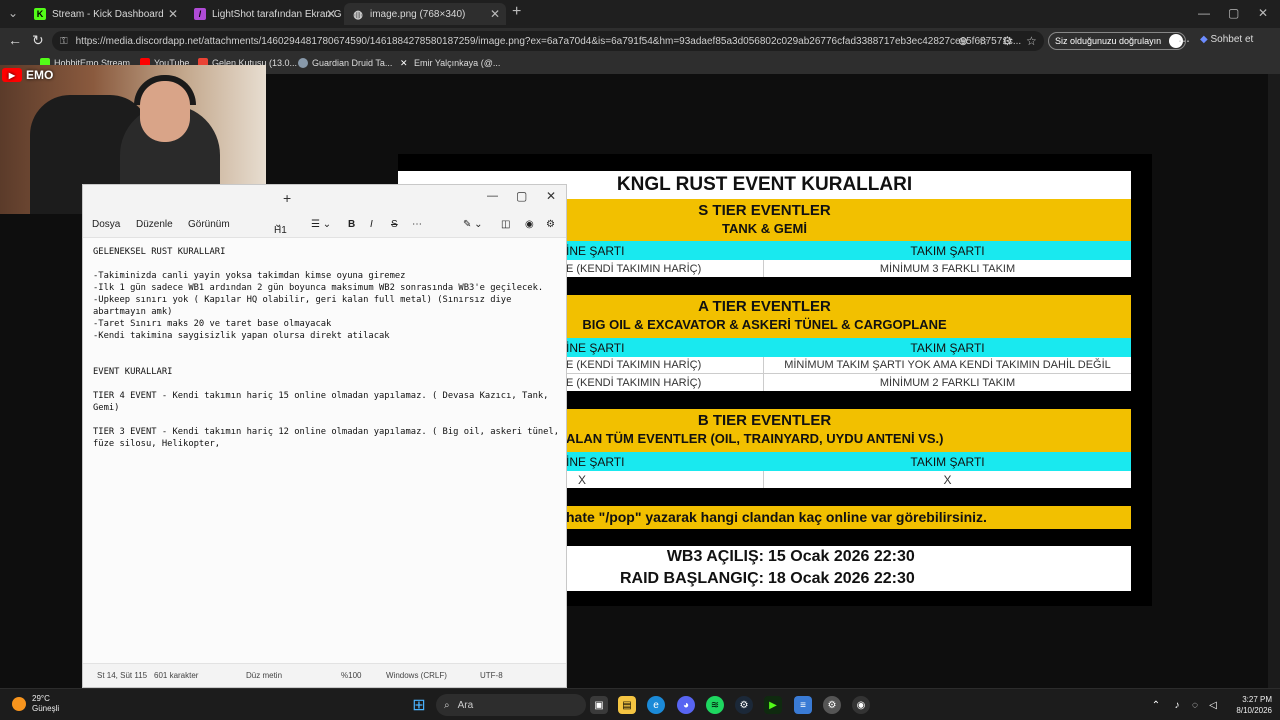 This screenshot has width=1280, height=720. I want to click on account-icon: ◉, so click(529, 224).